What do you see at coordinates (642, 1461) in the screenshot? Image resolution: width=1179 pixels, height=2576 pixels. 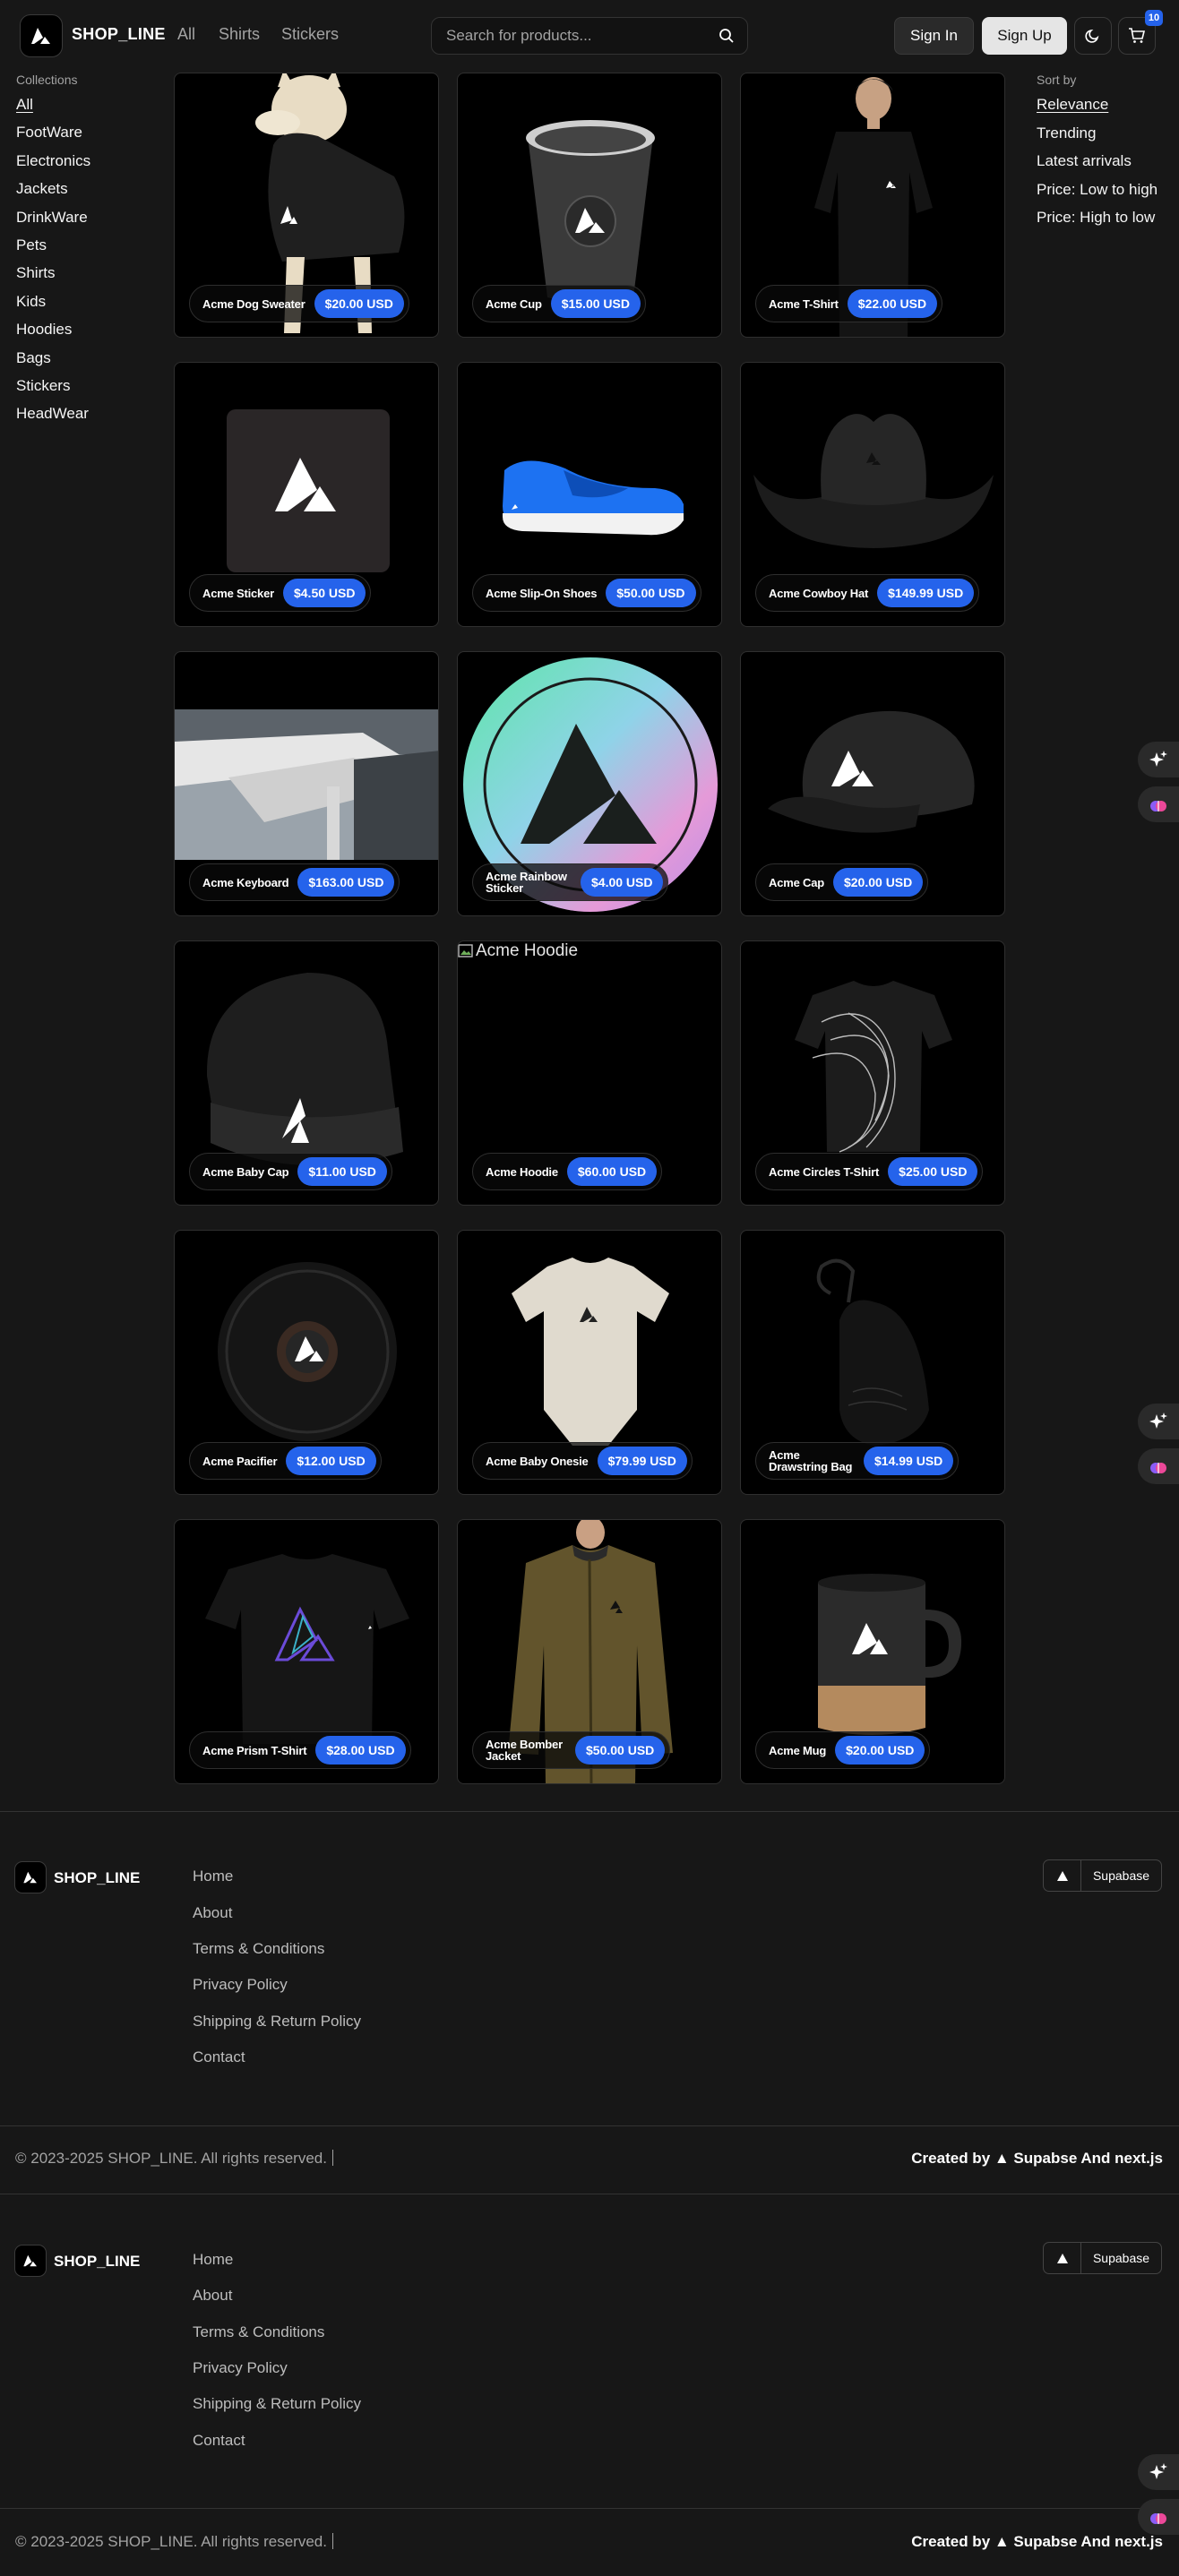 I see `product-price: $79.99 USD` at bounding box center [642, 1461].